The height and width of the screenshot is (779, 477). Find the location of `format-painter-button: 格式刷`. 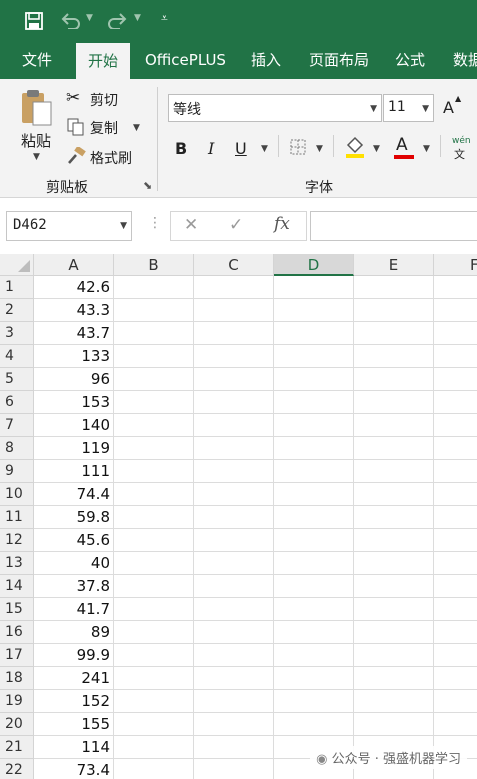

format-painter-button: 格式刷 is located at coordinates (111, 158).